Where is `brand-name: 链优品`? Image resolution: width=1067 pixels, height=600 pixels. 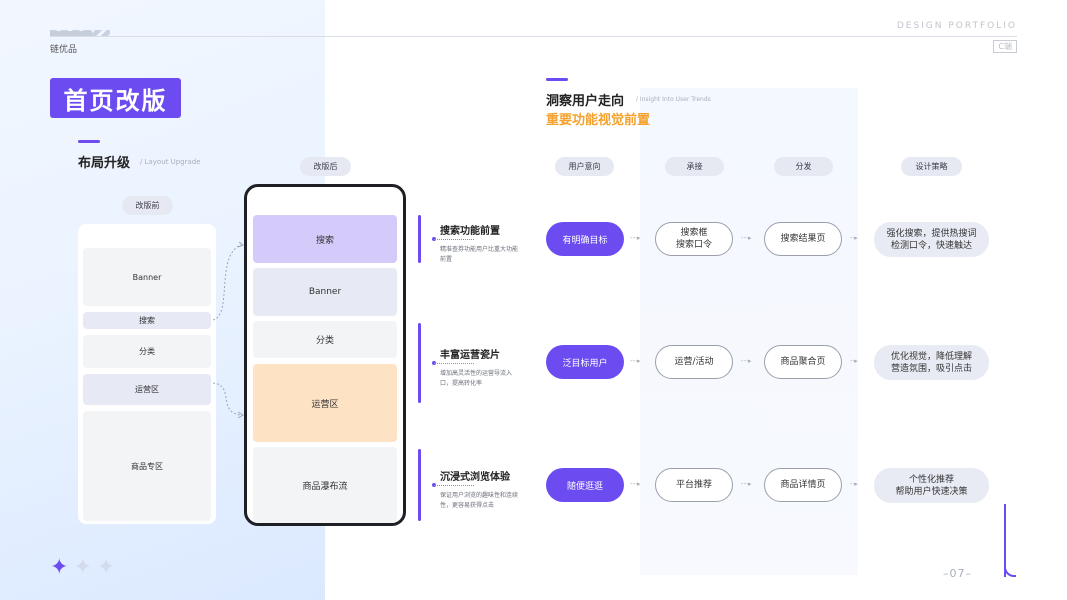 brand-name: 链优品 is located at coordinates (64, 50).